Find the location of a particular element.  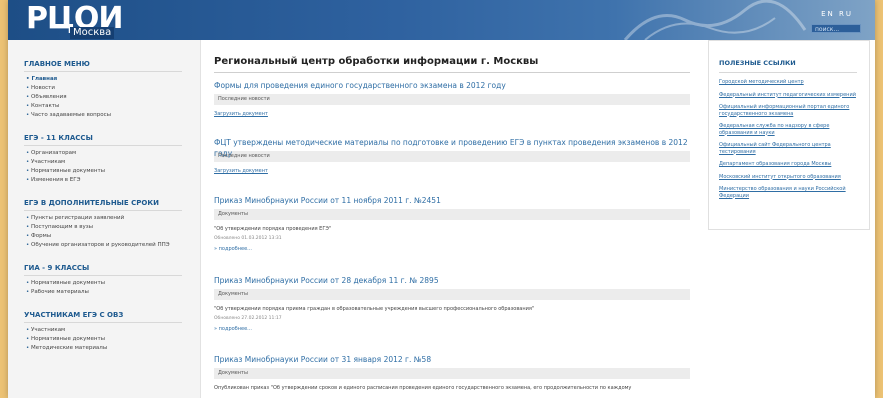

menu-title: ЕГЭ в дополнительные сроки is located at coordinates (103, 205).